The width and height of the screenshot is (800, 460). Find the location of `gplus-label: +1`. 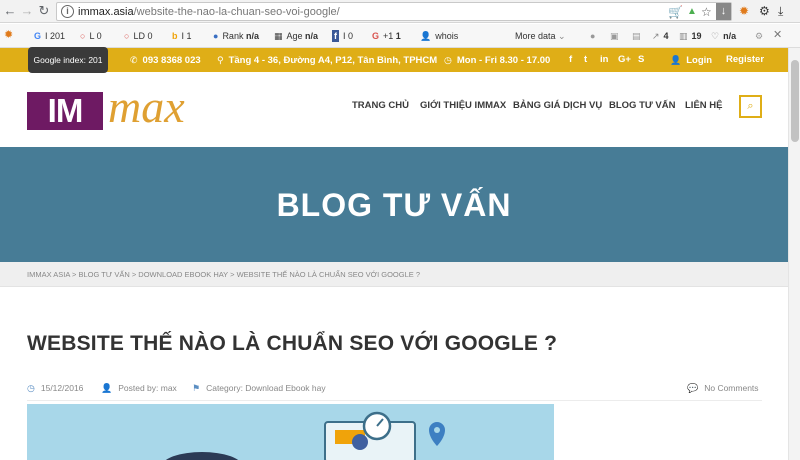

gplus-label: +1 is located at coordinates (388, 36).